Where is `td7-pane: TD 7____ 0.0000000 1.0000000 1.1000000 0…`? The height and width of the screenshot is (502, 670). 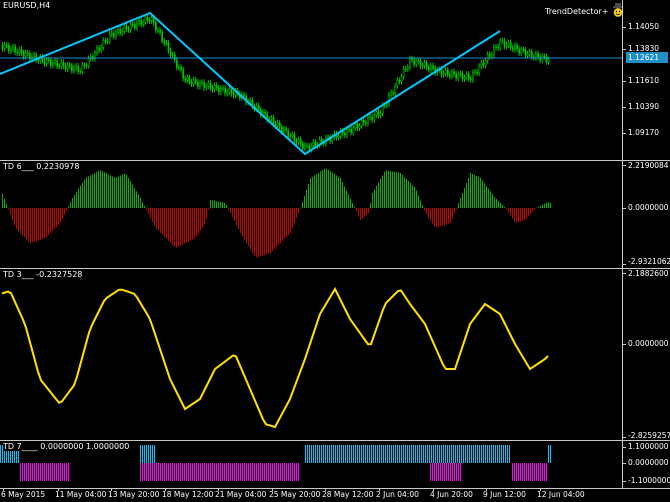
td7-pane: TD 7____ 0.0000000 1.0000000 1.1000000 0… is located at coordinates (335, 464).